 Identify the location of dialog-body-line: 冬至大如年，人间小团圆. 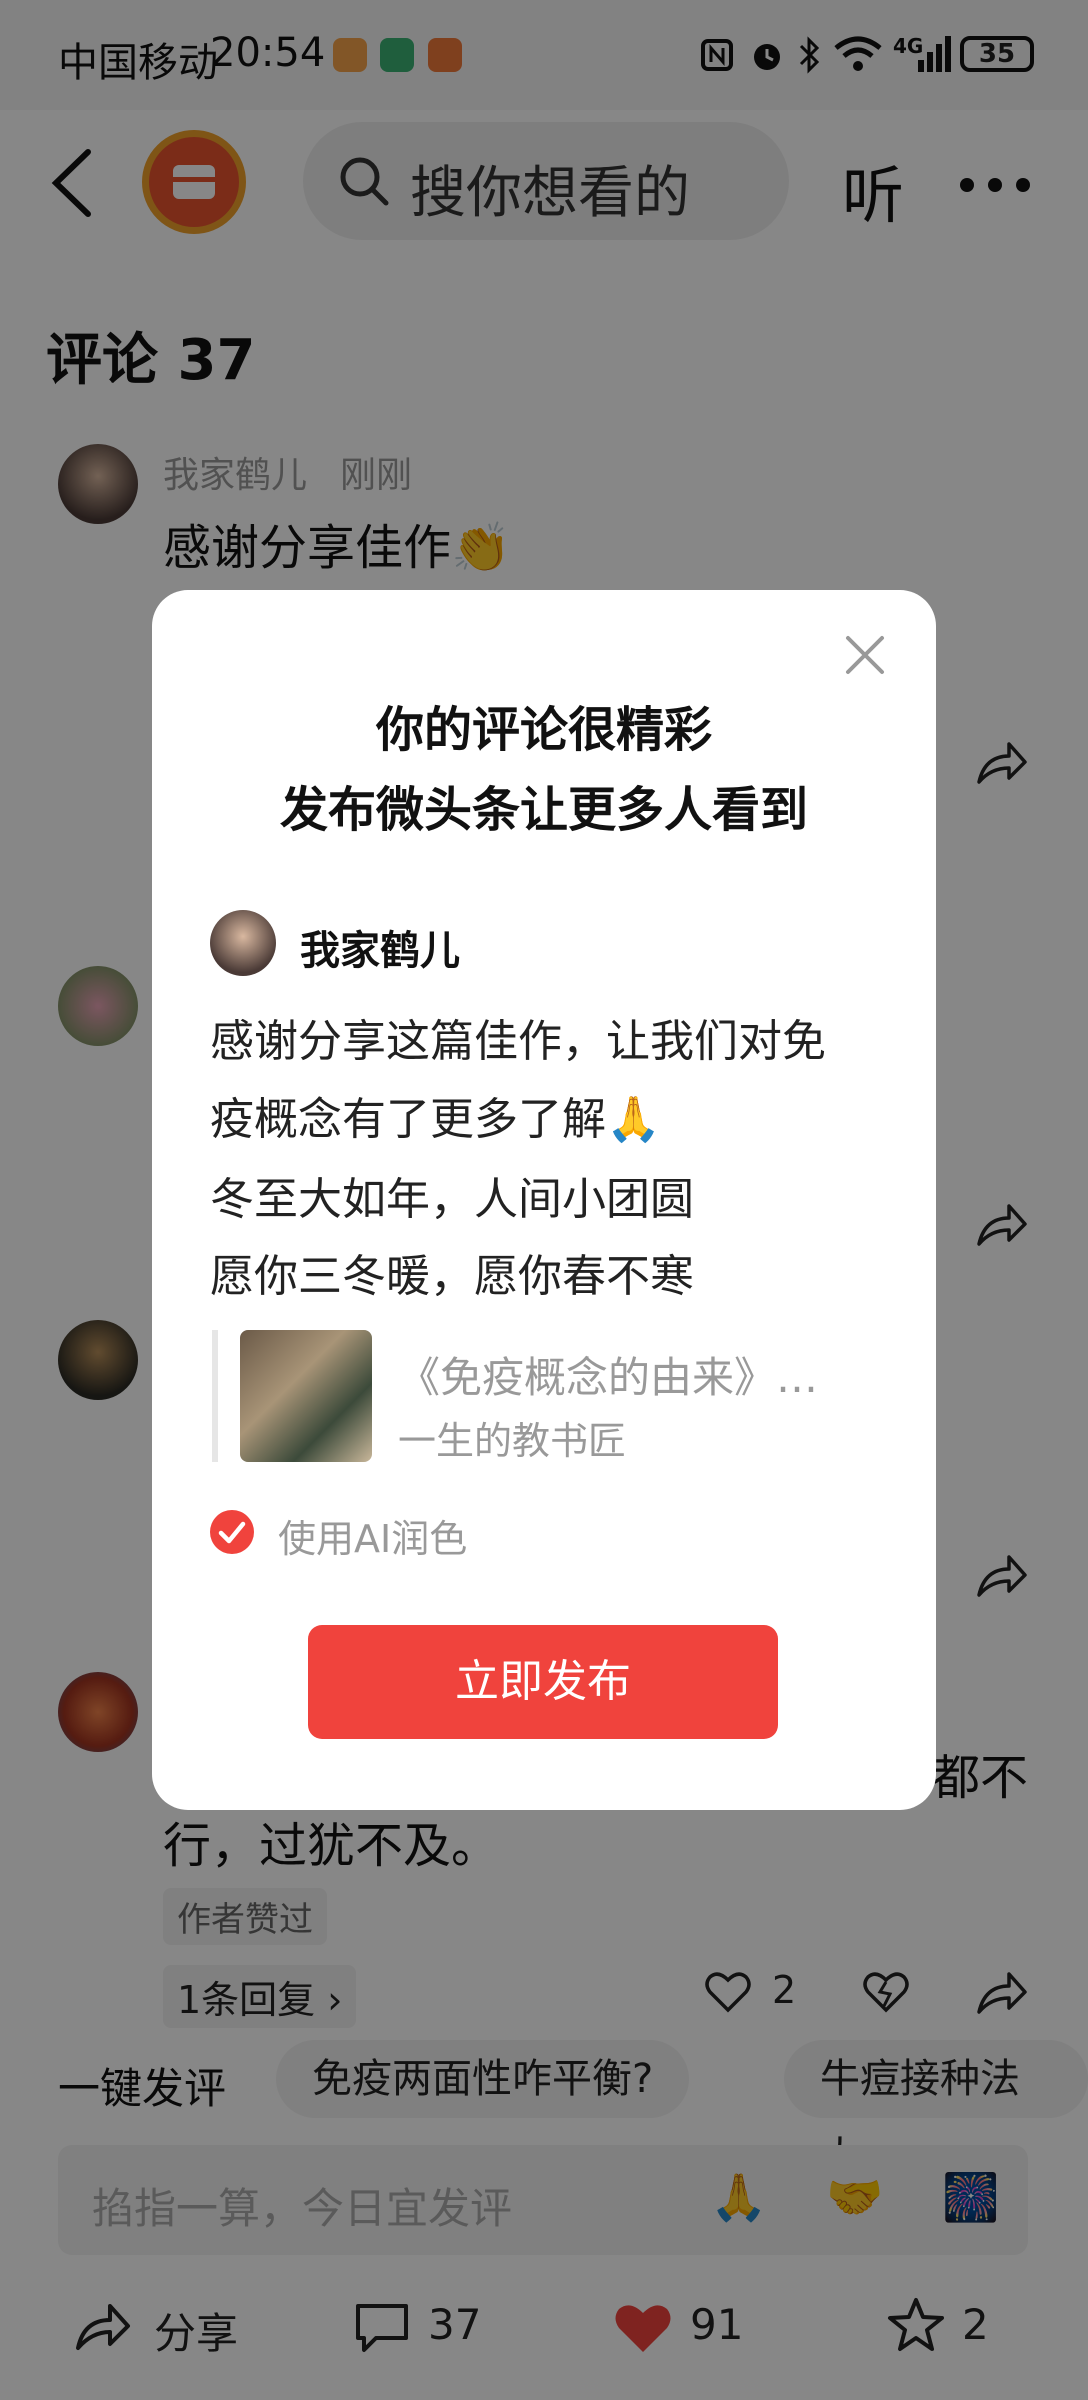
(452, 1199).